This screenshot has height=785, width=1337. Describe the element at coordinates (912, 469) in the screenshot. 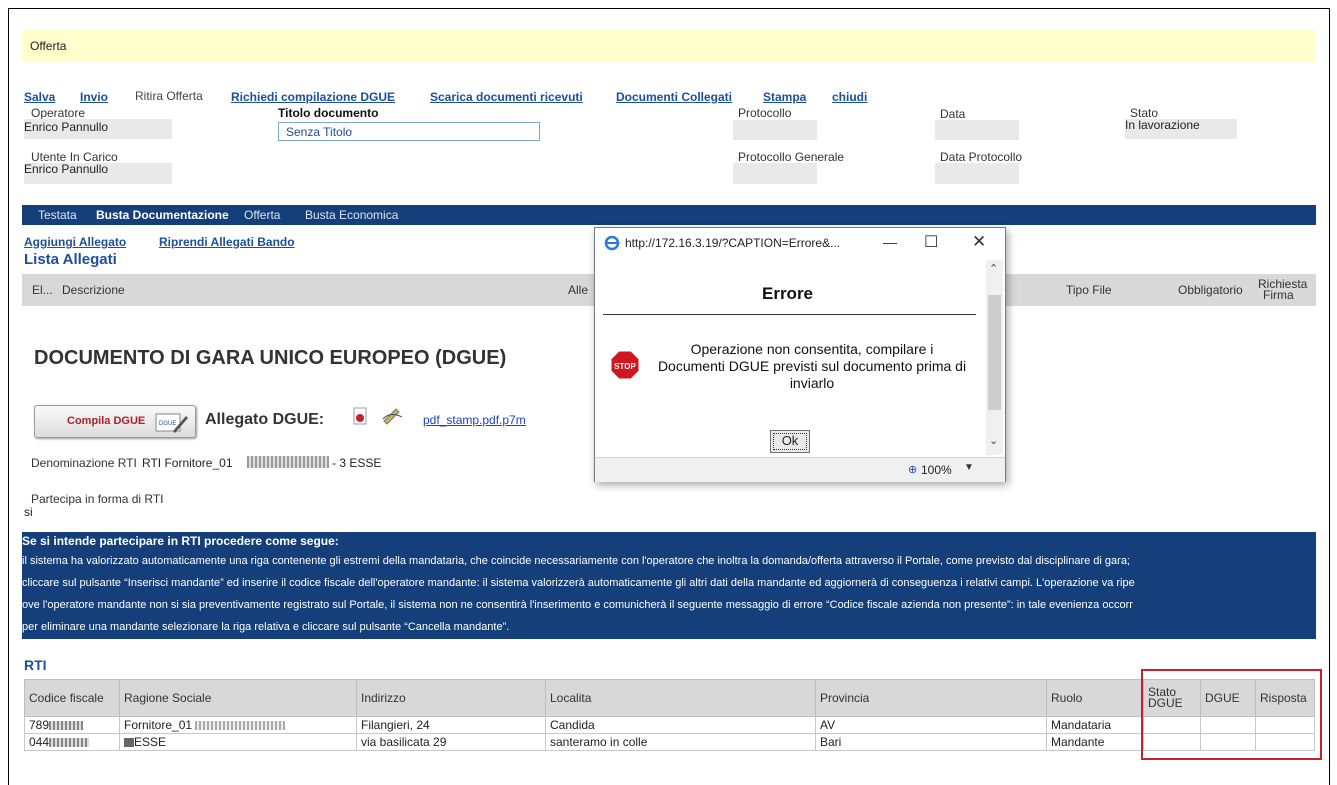

I see `zoom-icon: ⊕` at that location.